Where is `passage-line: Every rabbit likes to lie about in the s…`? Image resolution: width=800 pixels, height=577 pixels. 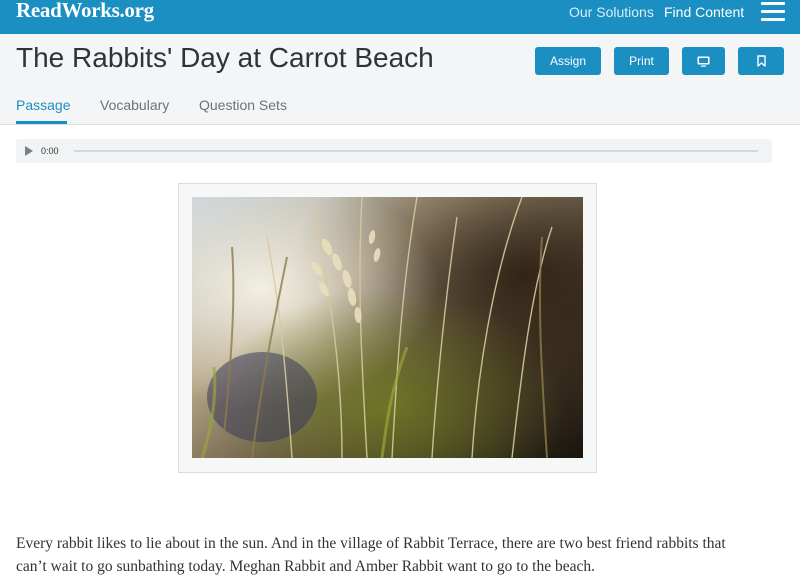 passage-line: Every rabbit likes to lie about in the s… is located at coordinates (371, 543).